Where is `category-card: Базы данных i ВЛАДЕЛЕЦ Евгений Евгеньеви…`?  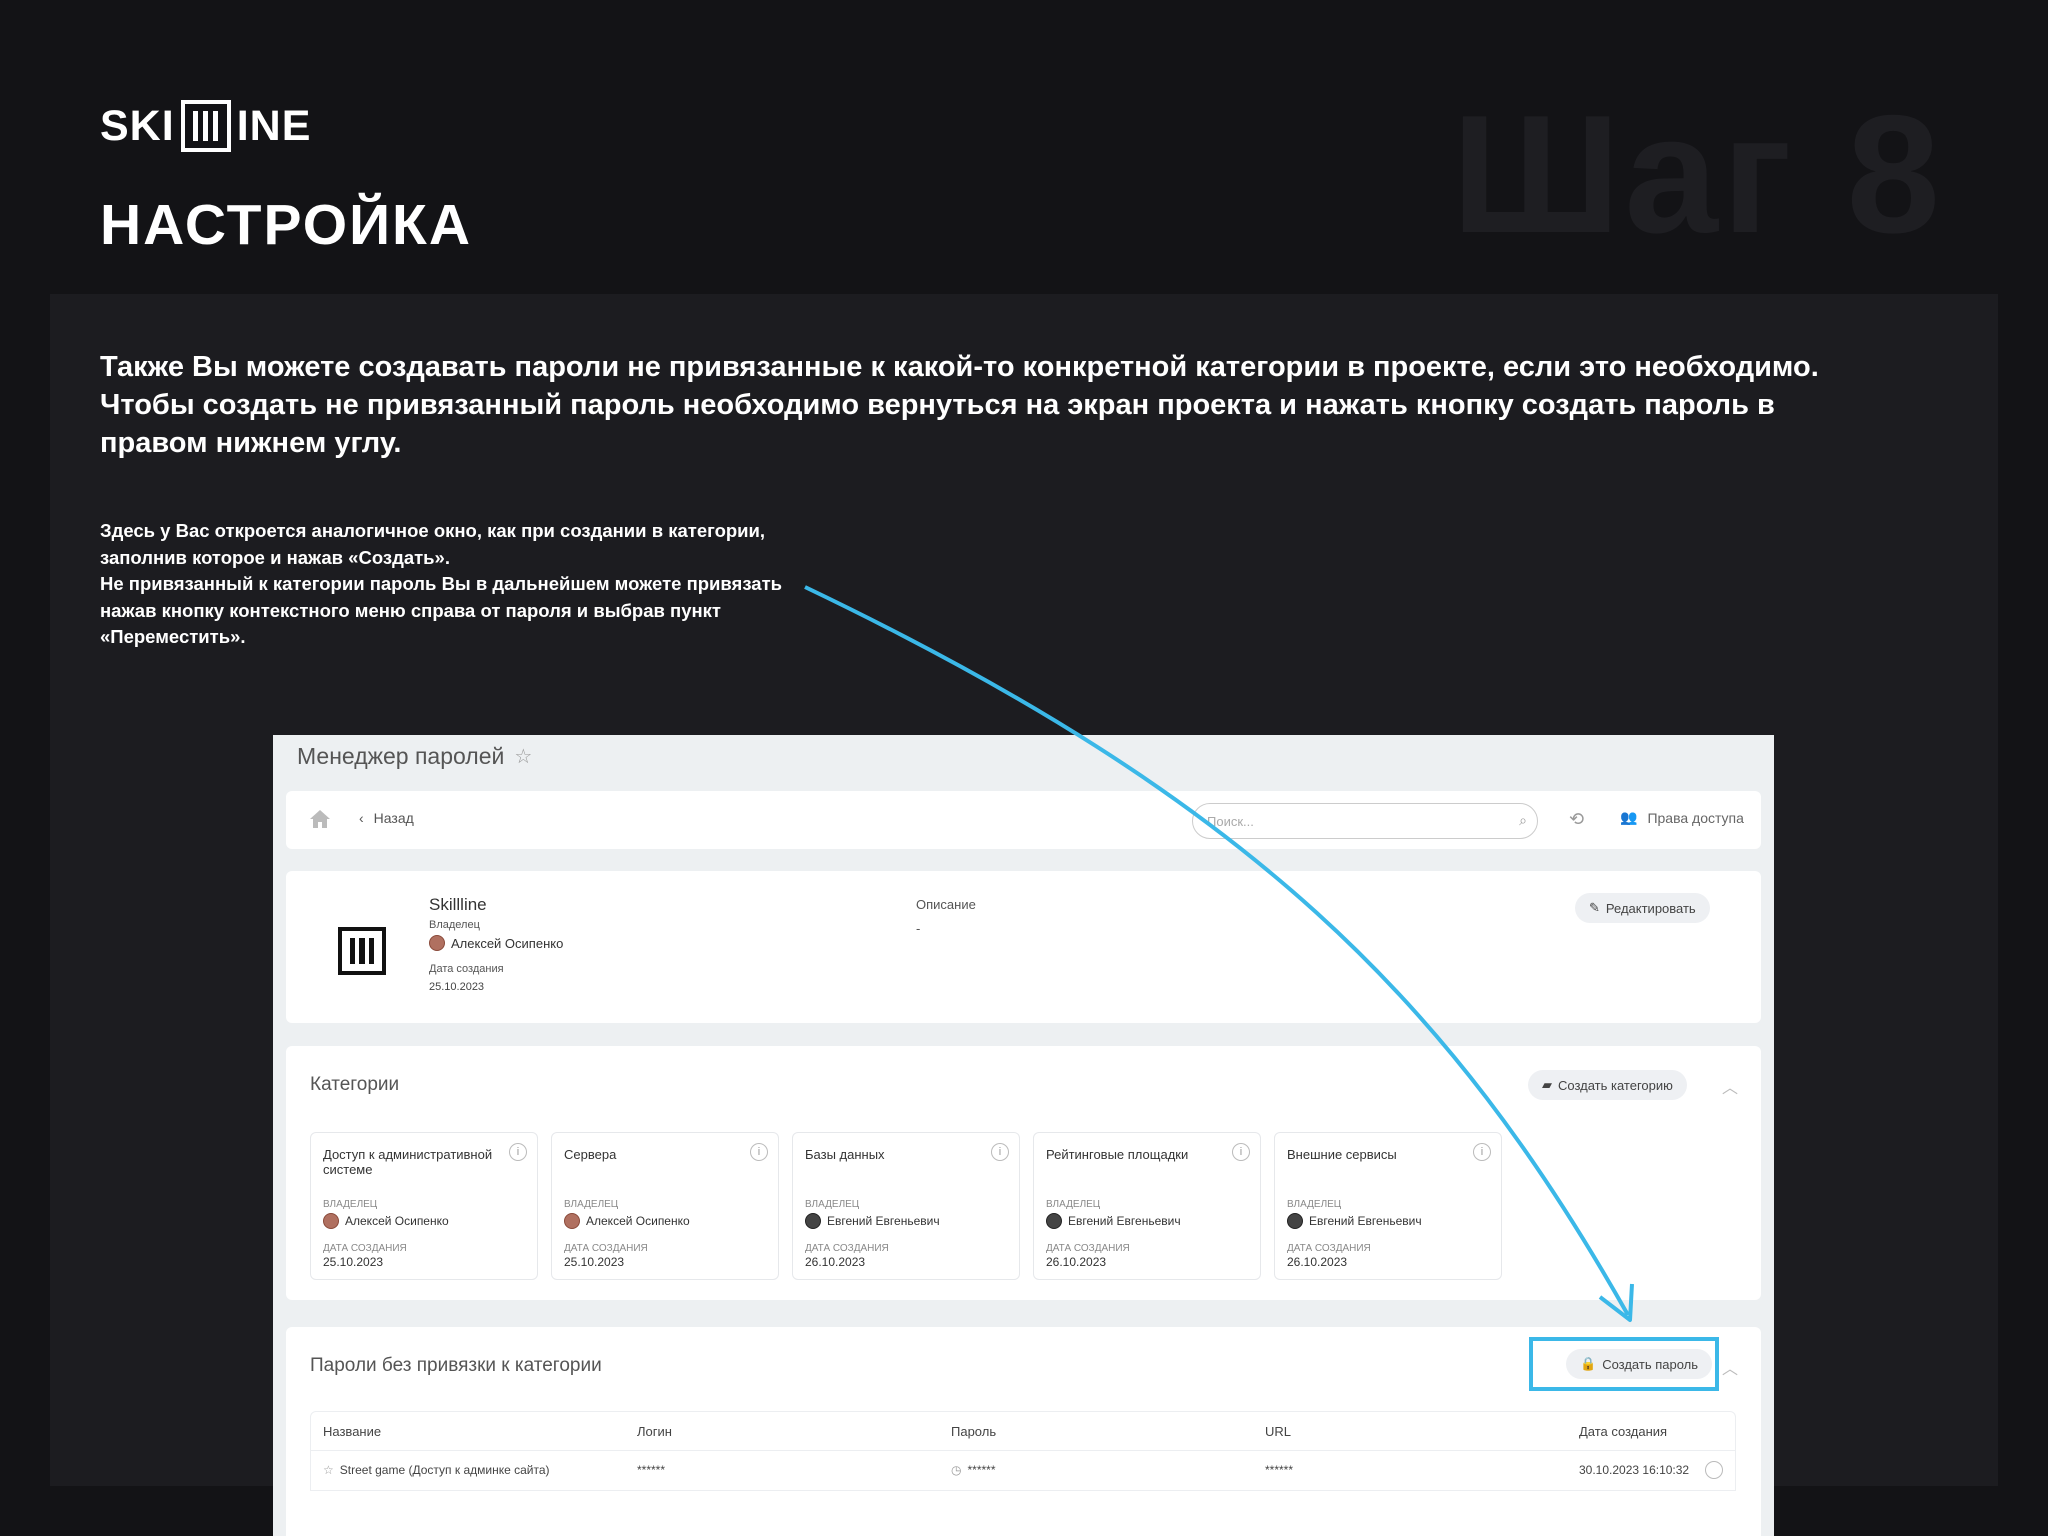 category-card: Базы данных i ВЛАДЕЛЕЦ Евгений Евгеньеви… is located at coordinates (906, 1206).